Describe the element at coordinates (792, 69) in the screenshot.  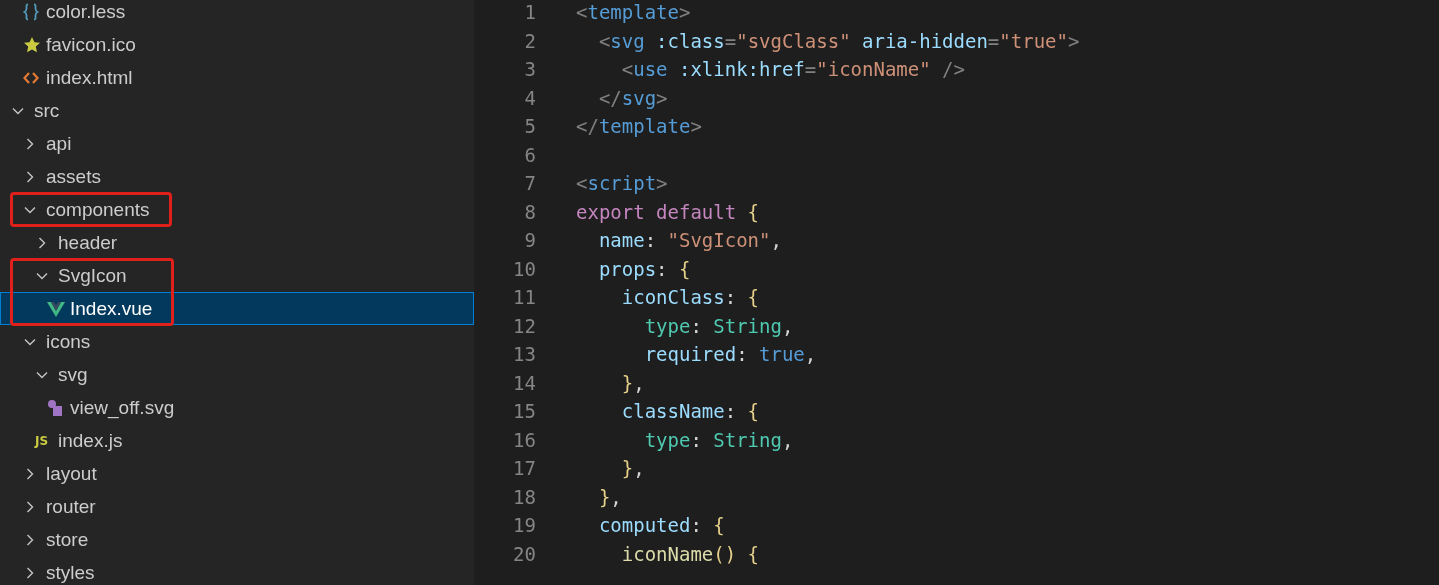
I see `code-line: <use :xlink:href="iconName" />` at that location.